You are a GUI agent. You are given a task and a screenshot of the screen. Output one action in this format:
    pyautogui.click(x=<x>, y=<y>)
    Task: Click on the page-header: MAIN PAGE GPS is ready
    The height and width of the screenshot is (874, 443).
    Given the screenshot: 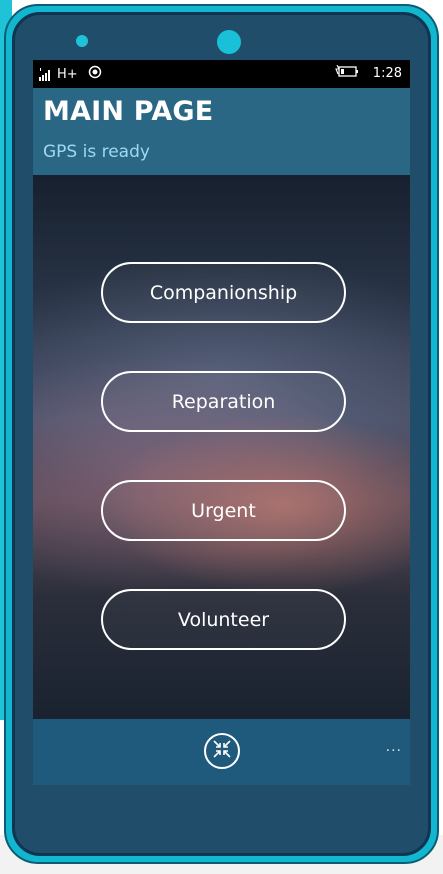 What is the action you would take?
    pyautogui.click(x=221, y=131)
    